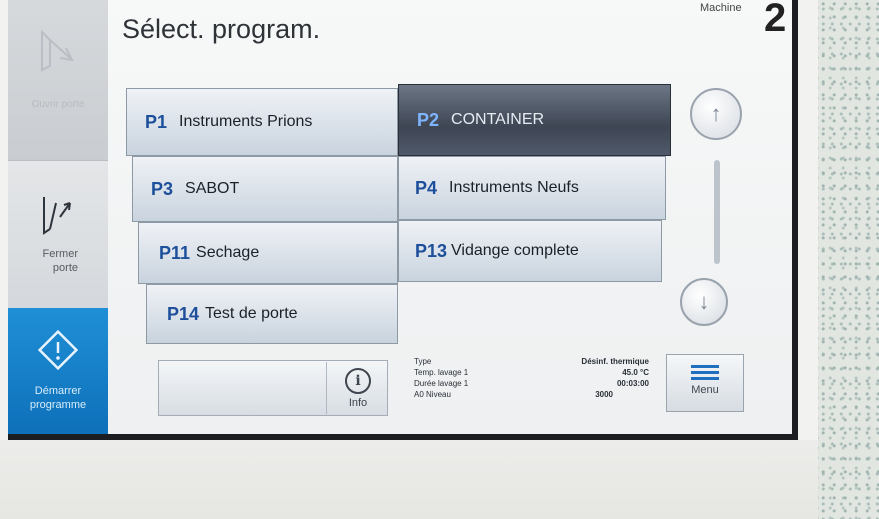  I want to click on scroll-up-button: ↑, so click(716, 114).